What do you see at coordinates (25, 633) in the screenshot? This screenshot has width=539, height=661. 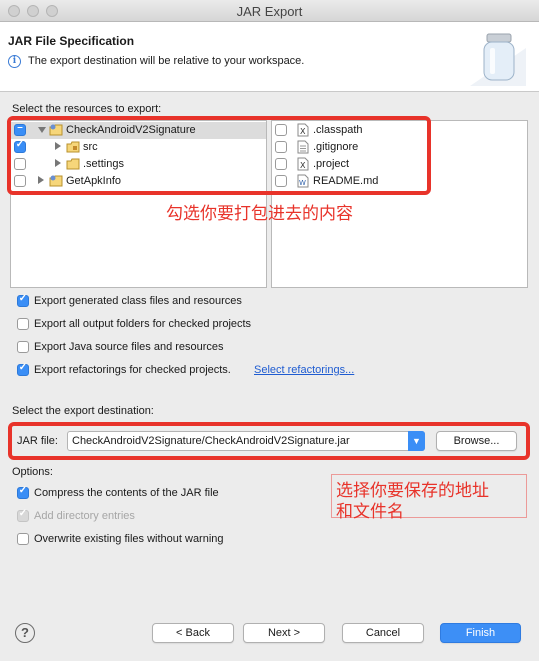 I see `help-icon: ?` at bounding box center [25, 633].